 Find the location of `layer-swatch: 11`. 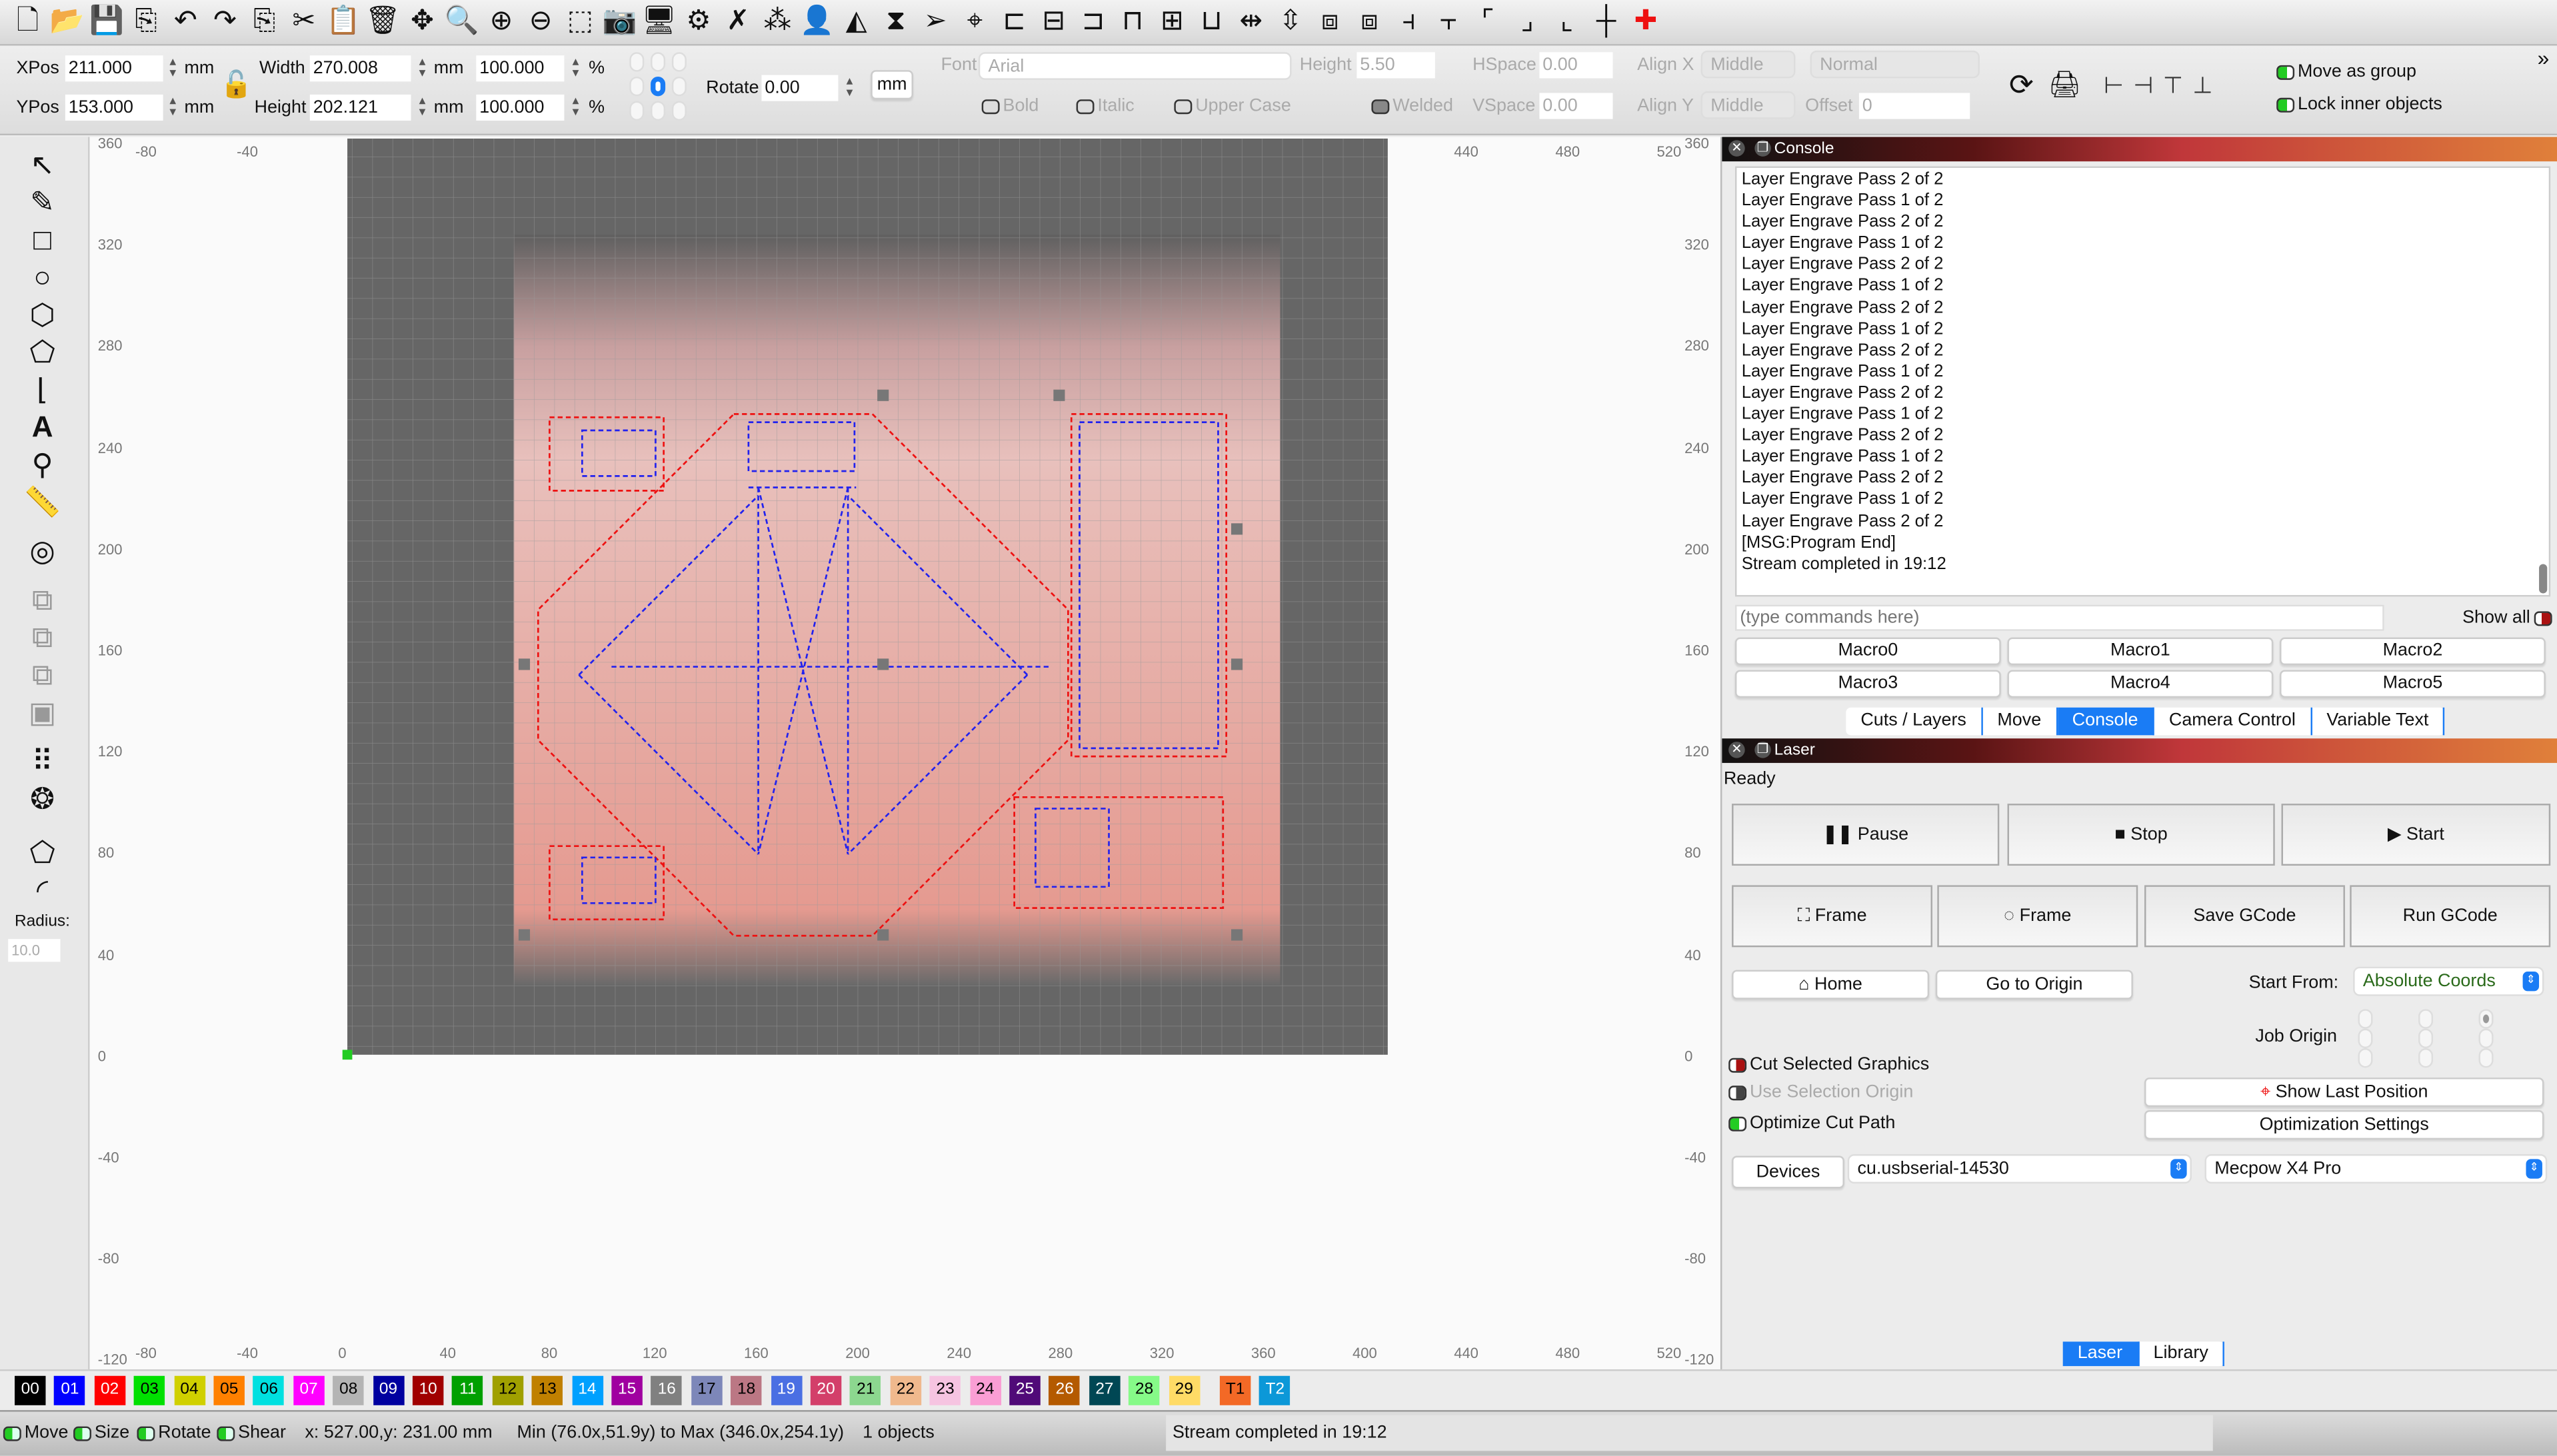

layer-swatch: 11 is located at coordinates (468, 1390).